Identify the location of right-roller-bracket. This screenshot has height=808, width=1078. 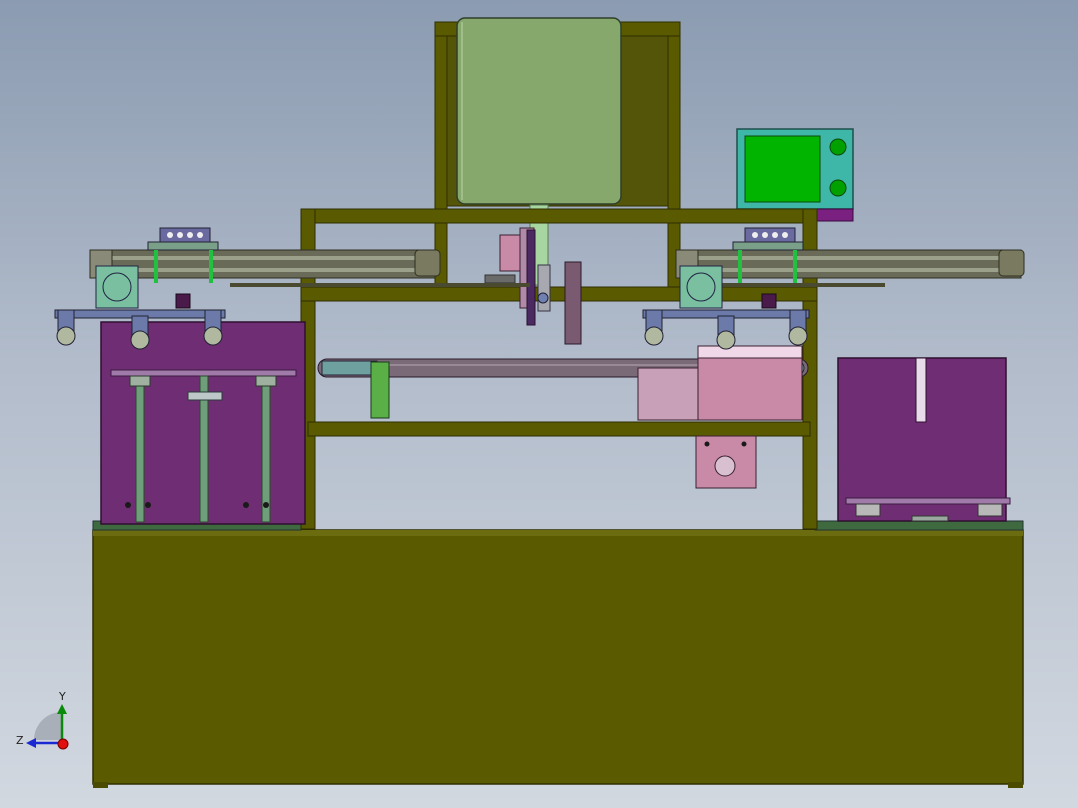
(726, 329).